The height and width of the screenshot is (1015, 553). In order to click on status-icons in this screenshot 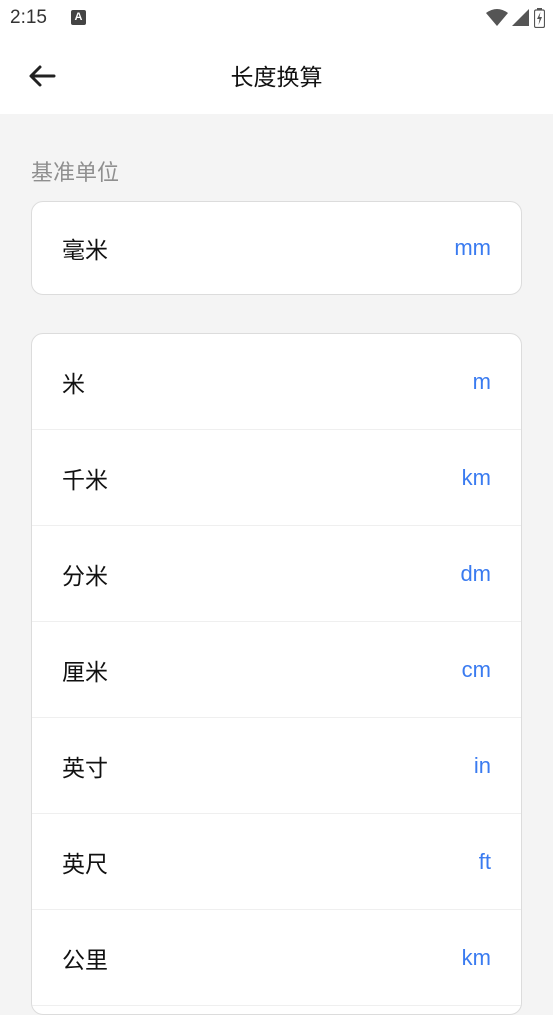, I will do `click(515, 18)`.